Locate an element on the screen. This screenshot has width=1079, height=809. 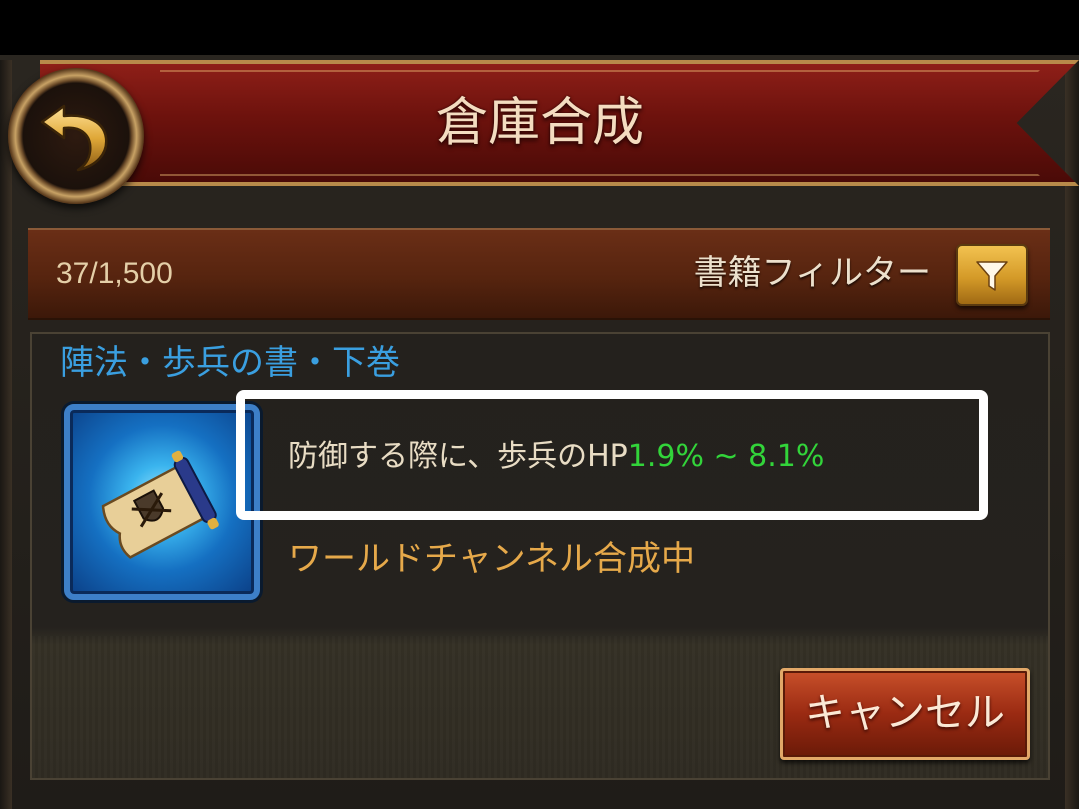
back-button is located at coordinates (76, 136).